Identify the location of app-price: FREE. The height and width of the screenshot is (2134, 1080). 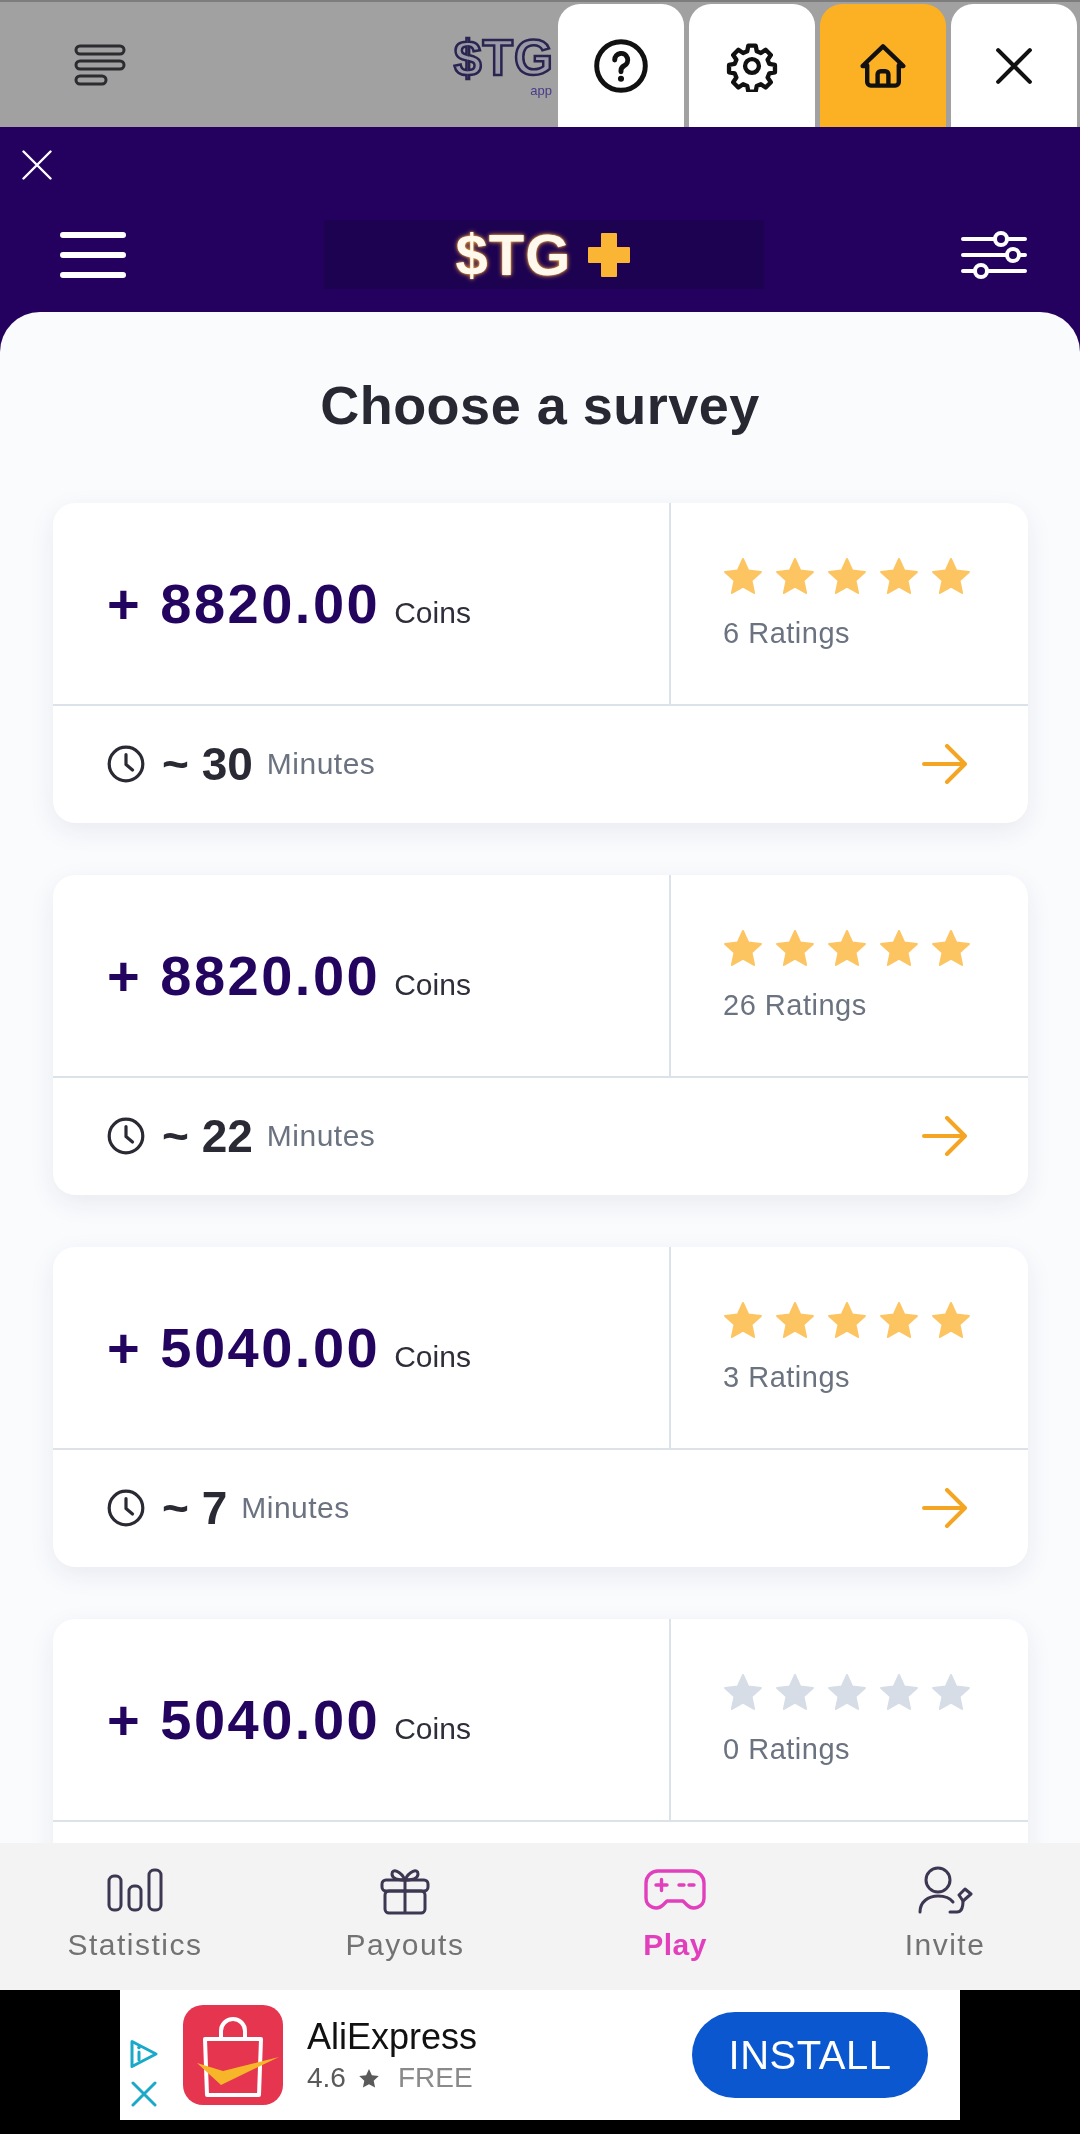
(435, 2078).